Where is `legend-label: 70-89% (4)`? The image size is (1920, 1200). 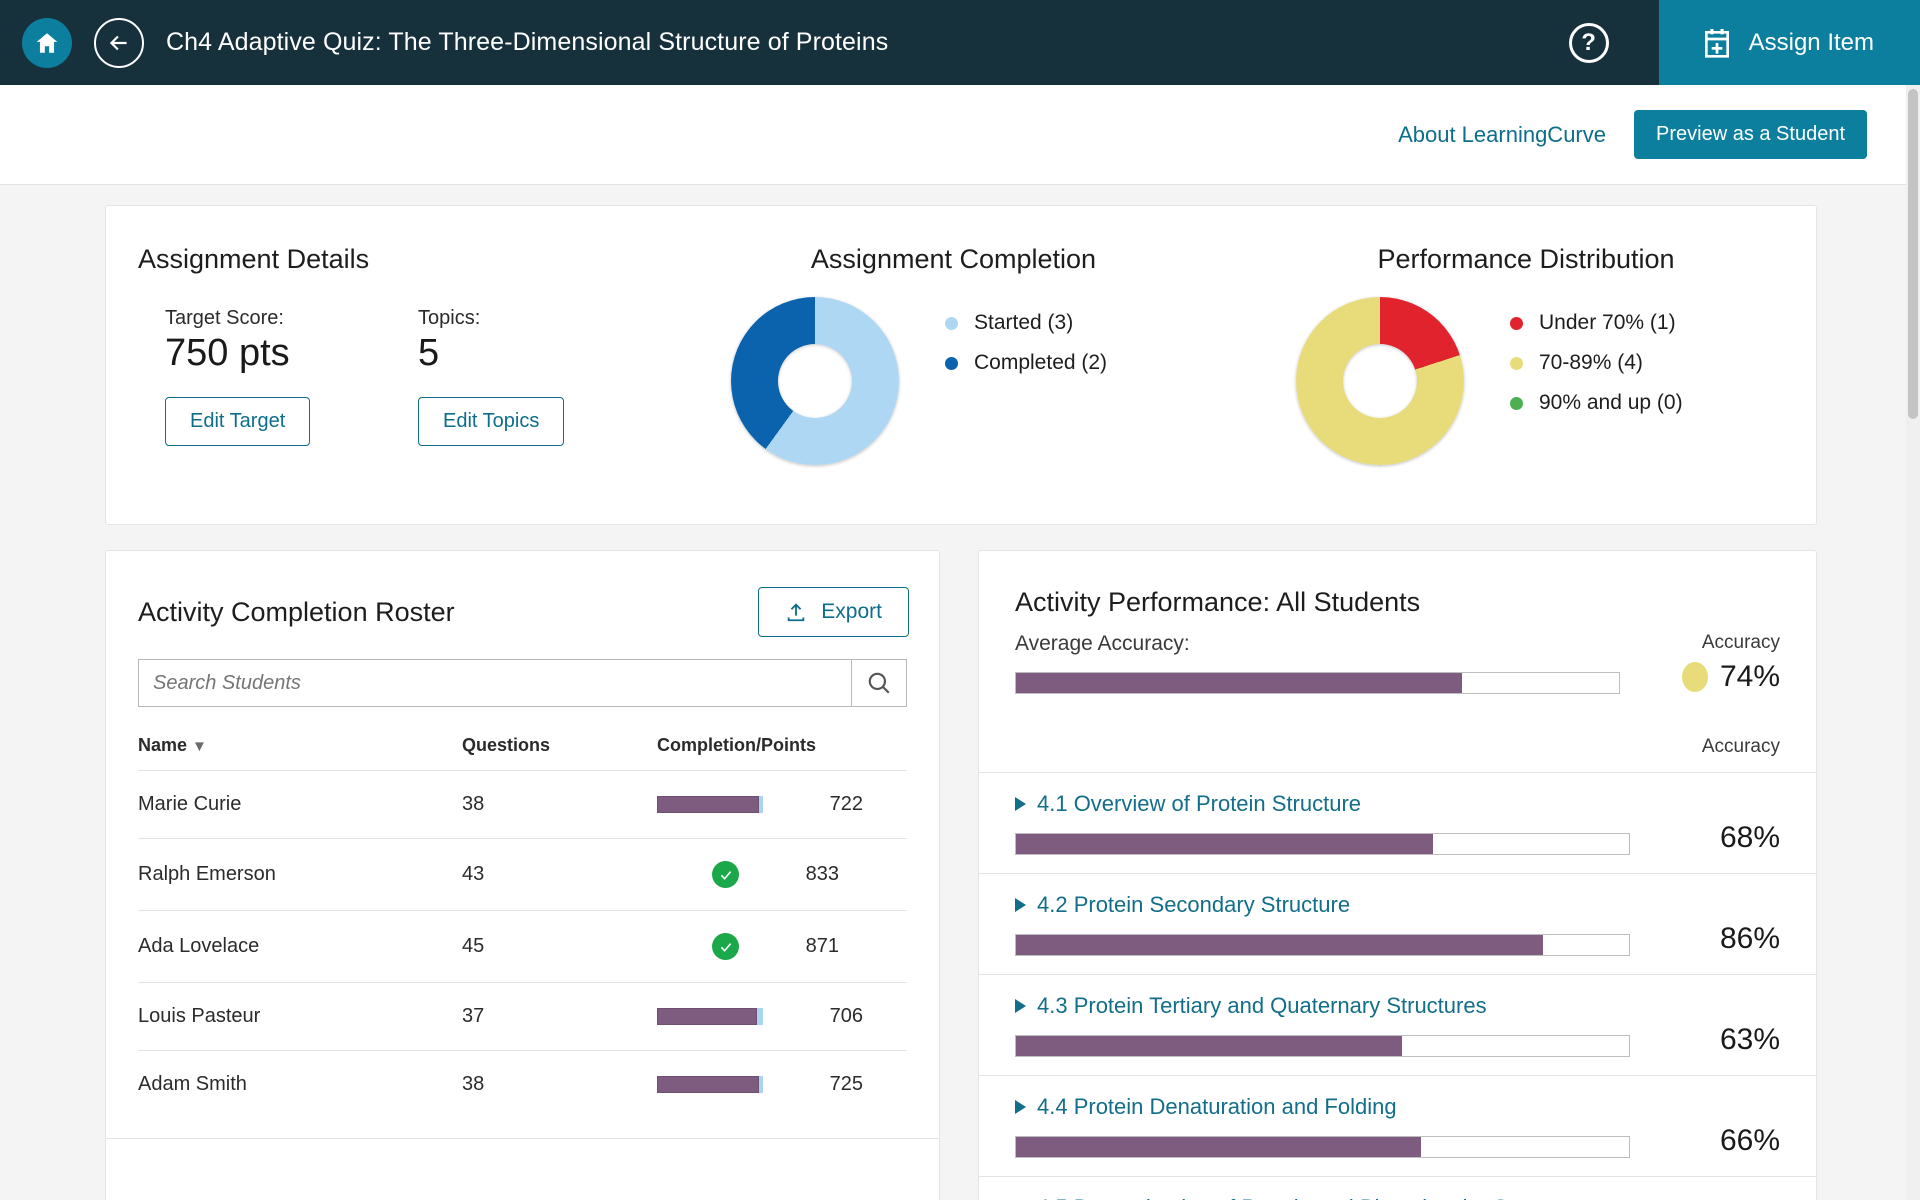 legend-label: 70-89% (4) is located at coordinates (1591, 362).